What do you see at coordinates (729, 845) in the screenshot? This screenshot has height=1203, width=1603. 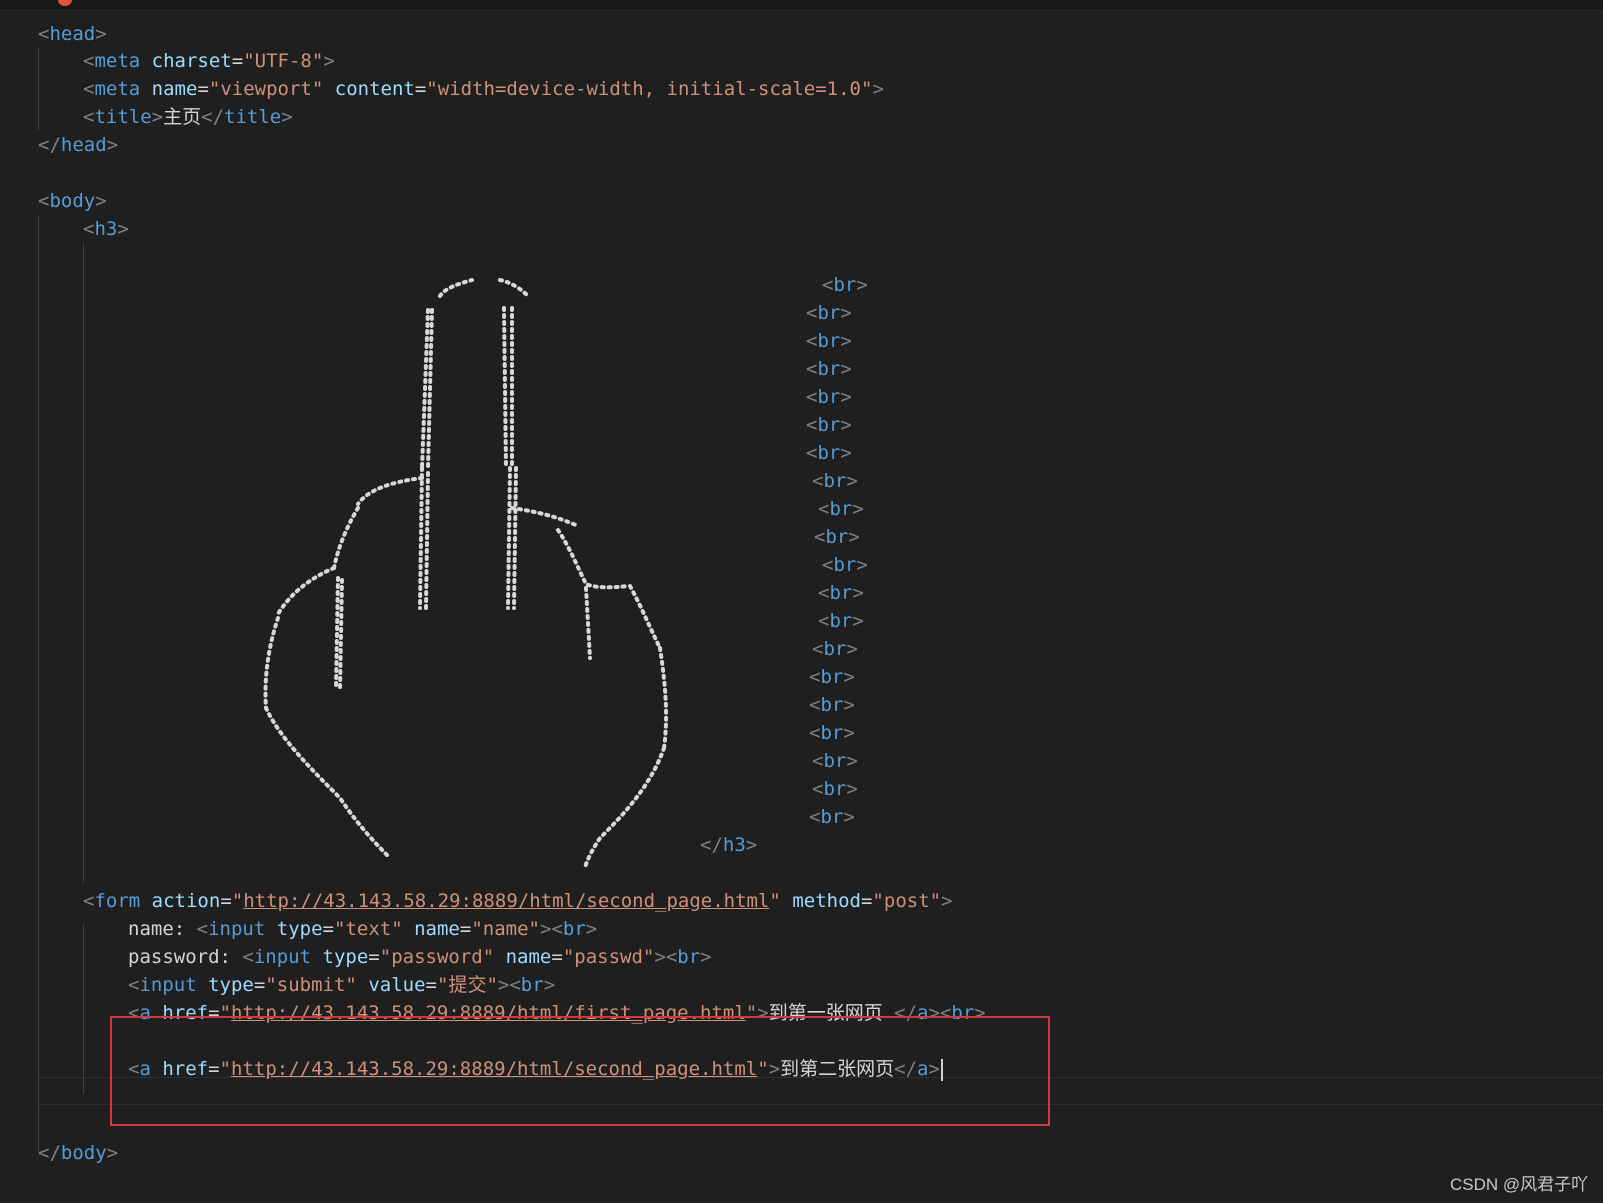 I see `code-line: </h3>` at bounding box center [729, 845].